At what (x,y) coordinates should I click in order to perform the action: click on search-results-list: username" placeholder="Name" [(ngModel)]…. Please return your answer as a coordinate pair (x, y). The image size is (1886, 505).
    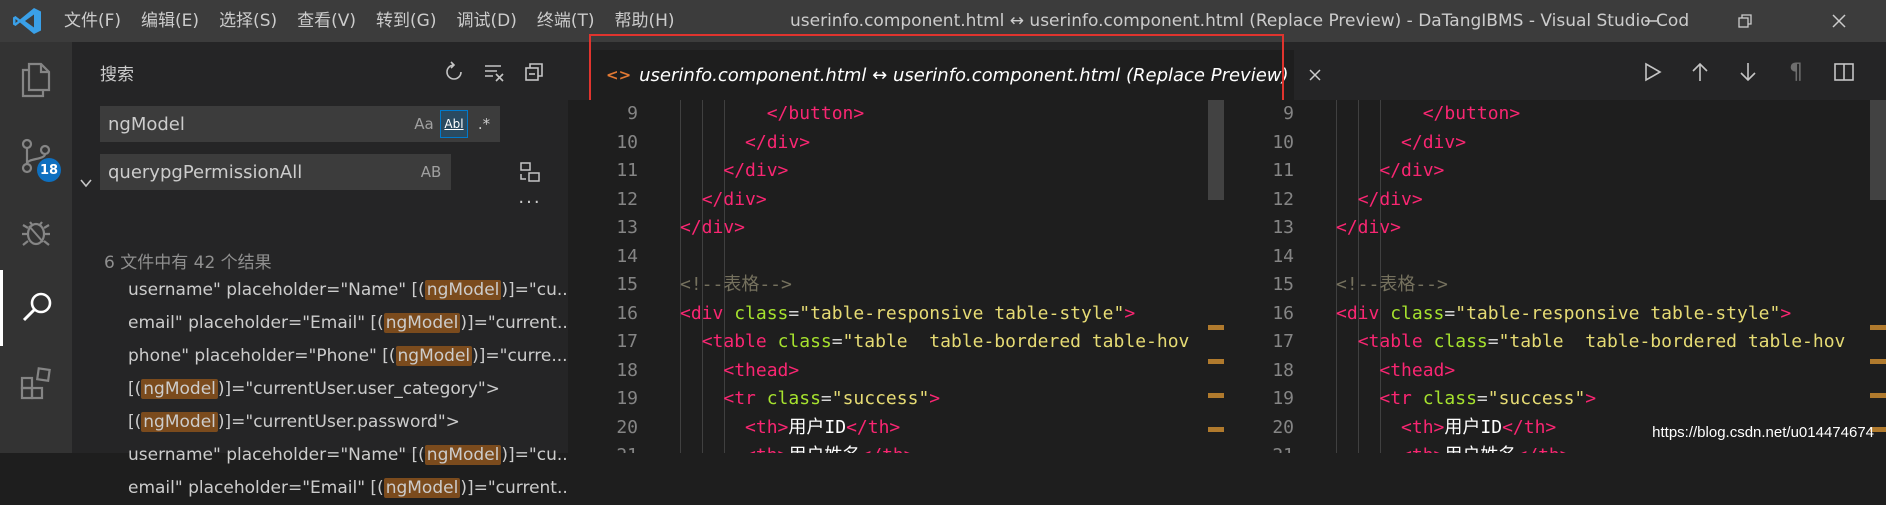
    Looking at the image, I should click on (320, 389).